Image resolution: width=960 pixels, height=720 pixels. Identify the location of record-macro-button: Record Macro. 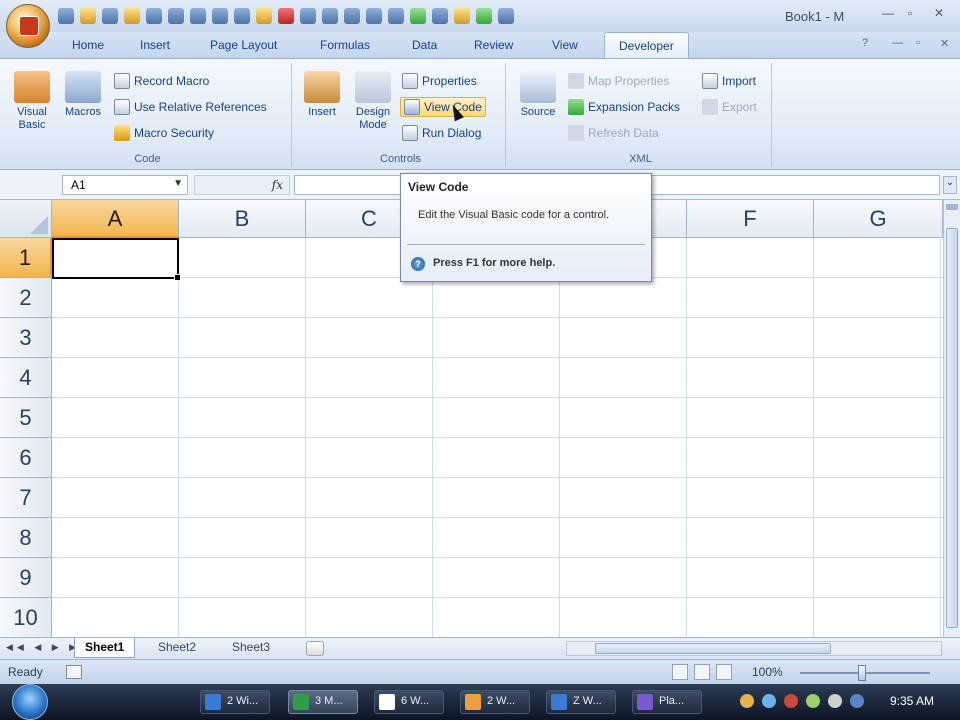
(161, 81).